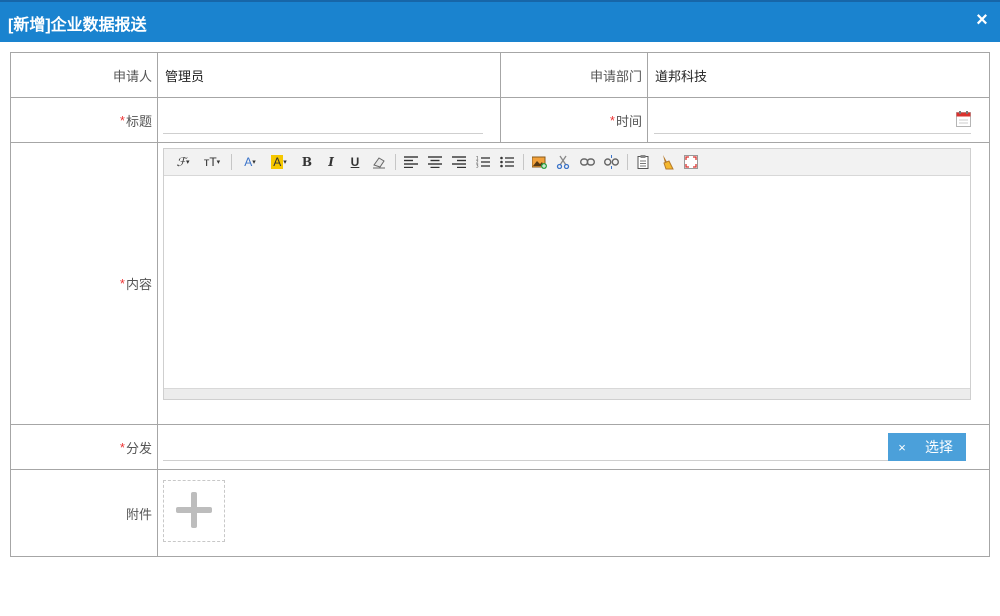  What do you see at coordinates (459, 162) in the screenshot?
I see `align-right-icon` at bounding box center [459, 162].